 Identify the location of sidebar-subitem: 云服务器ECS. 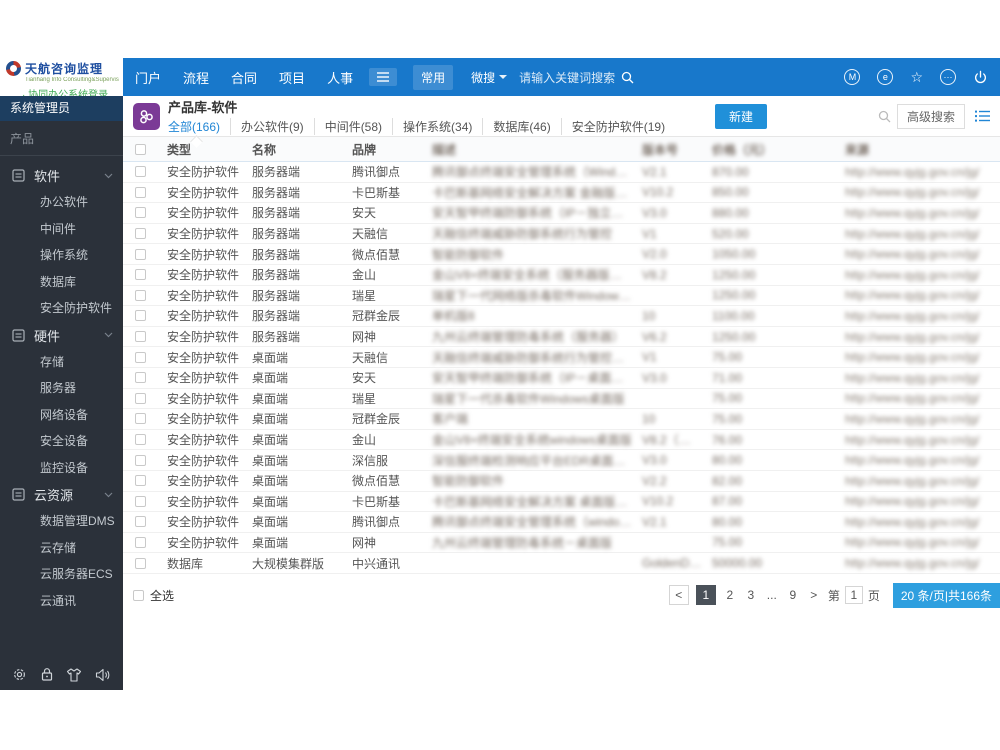
(61, 574).